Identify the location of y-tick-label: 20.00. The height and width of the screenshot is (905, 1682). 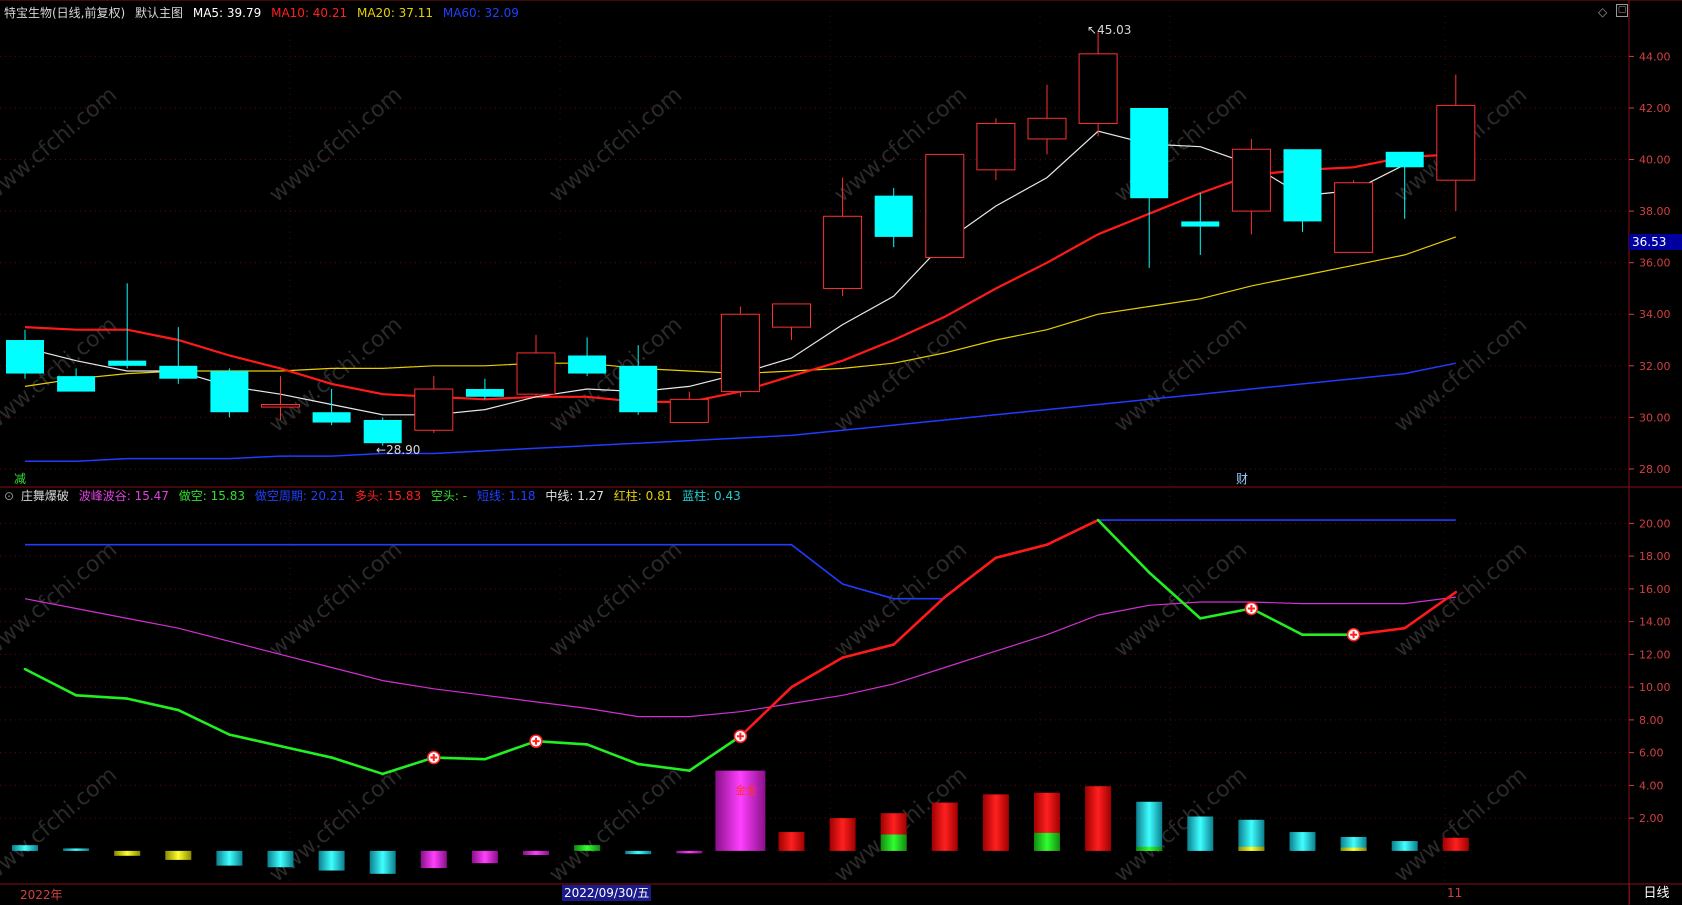
(1655, 523).